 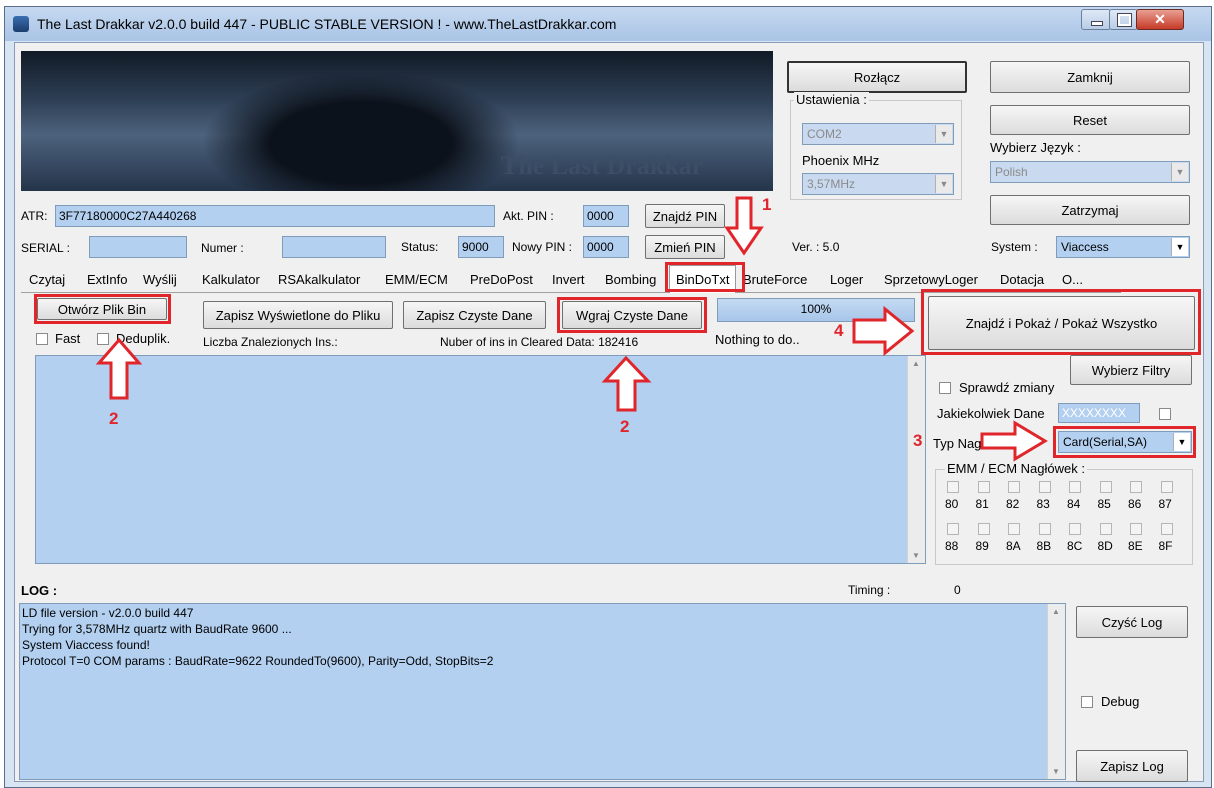 I want to click on annotation-number: 4, so click(x=839, y=330).